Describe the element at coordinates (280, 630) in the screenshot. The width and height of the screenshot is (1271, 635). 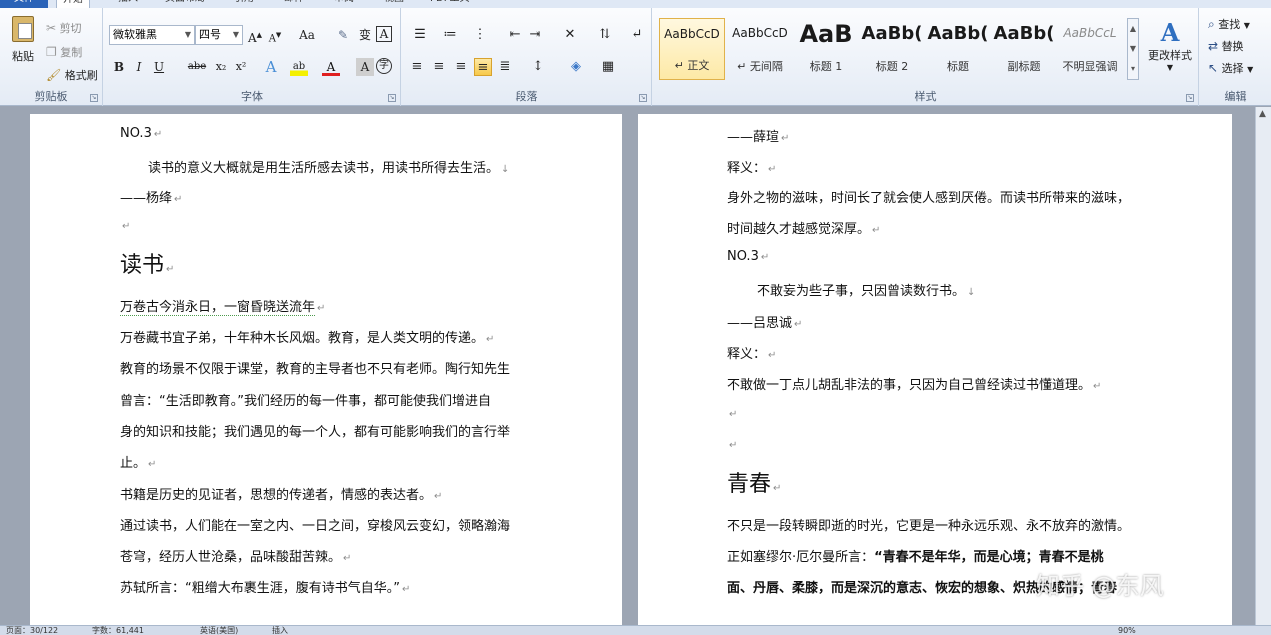
I see `insert-mode: 插入` at that location.